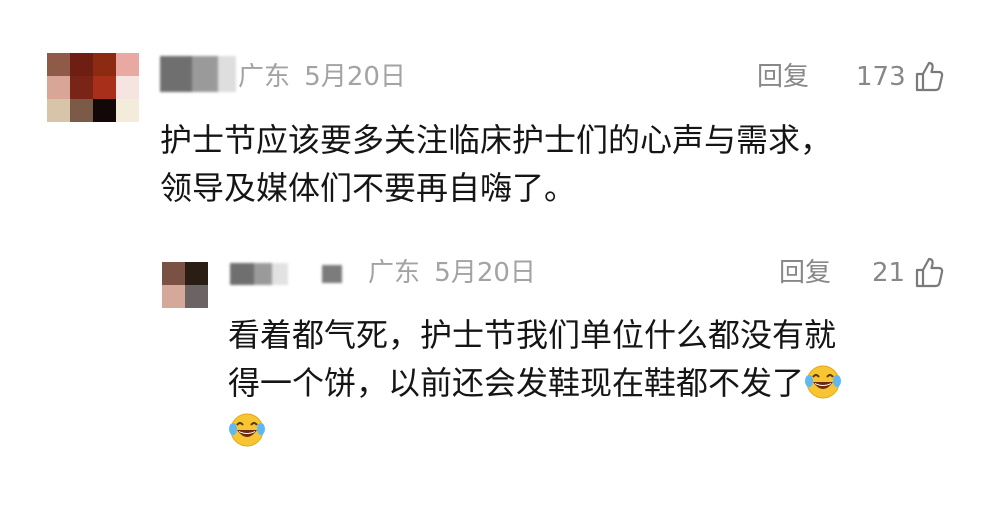  Describe the element at coordinates (485, 273) in the screenshot. I see `reply-date: 5月20日` at that location.